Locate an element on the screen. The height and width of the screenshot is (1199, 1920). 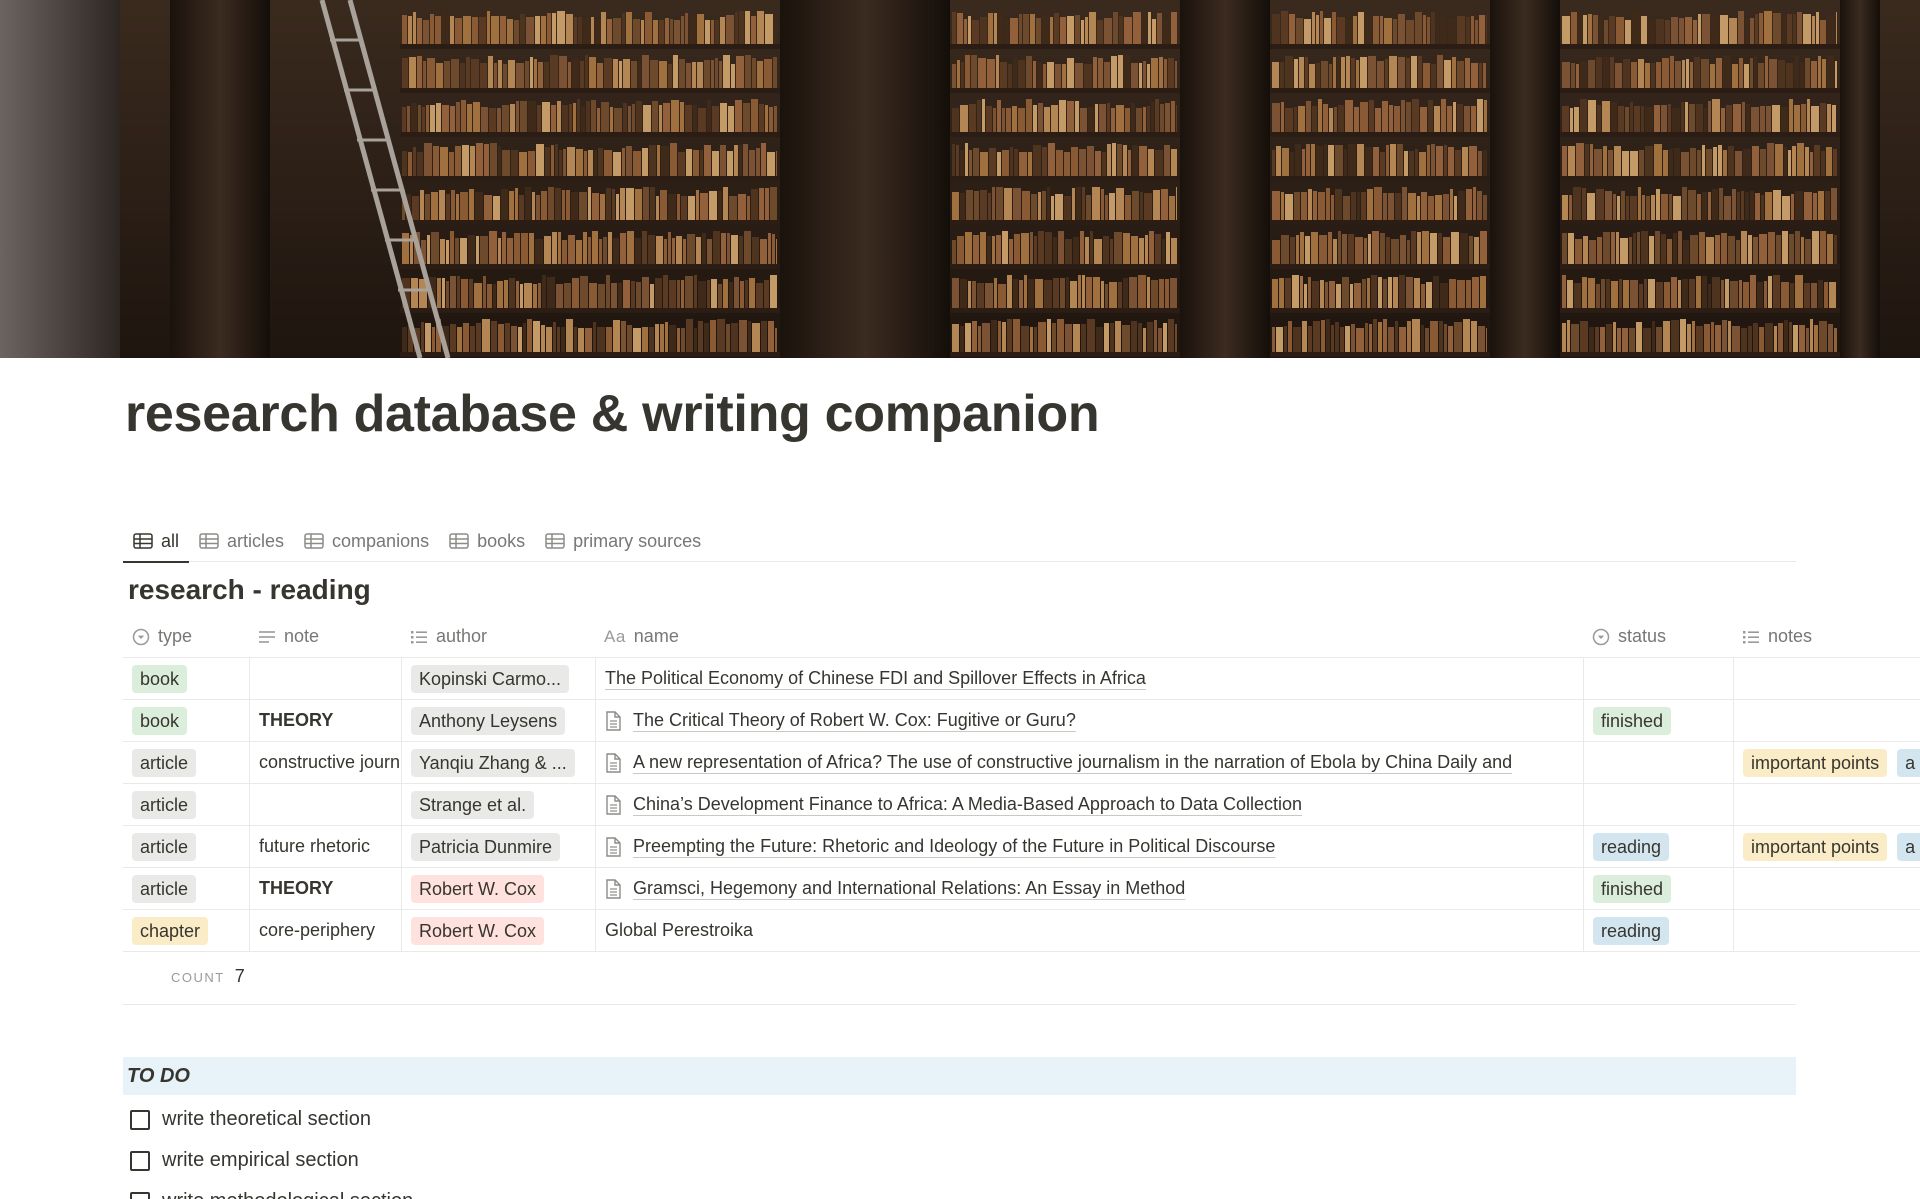
name-cell: Global Perestroika is located at coordinates (1089, 930).